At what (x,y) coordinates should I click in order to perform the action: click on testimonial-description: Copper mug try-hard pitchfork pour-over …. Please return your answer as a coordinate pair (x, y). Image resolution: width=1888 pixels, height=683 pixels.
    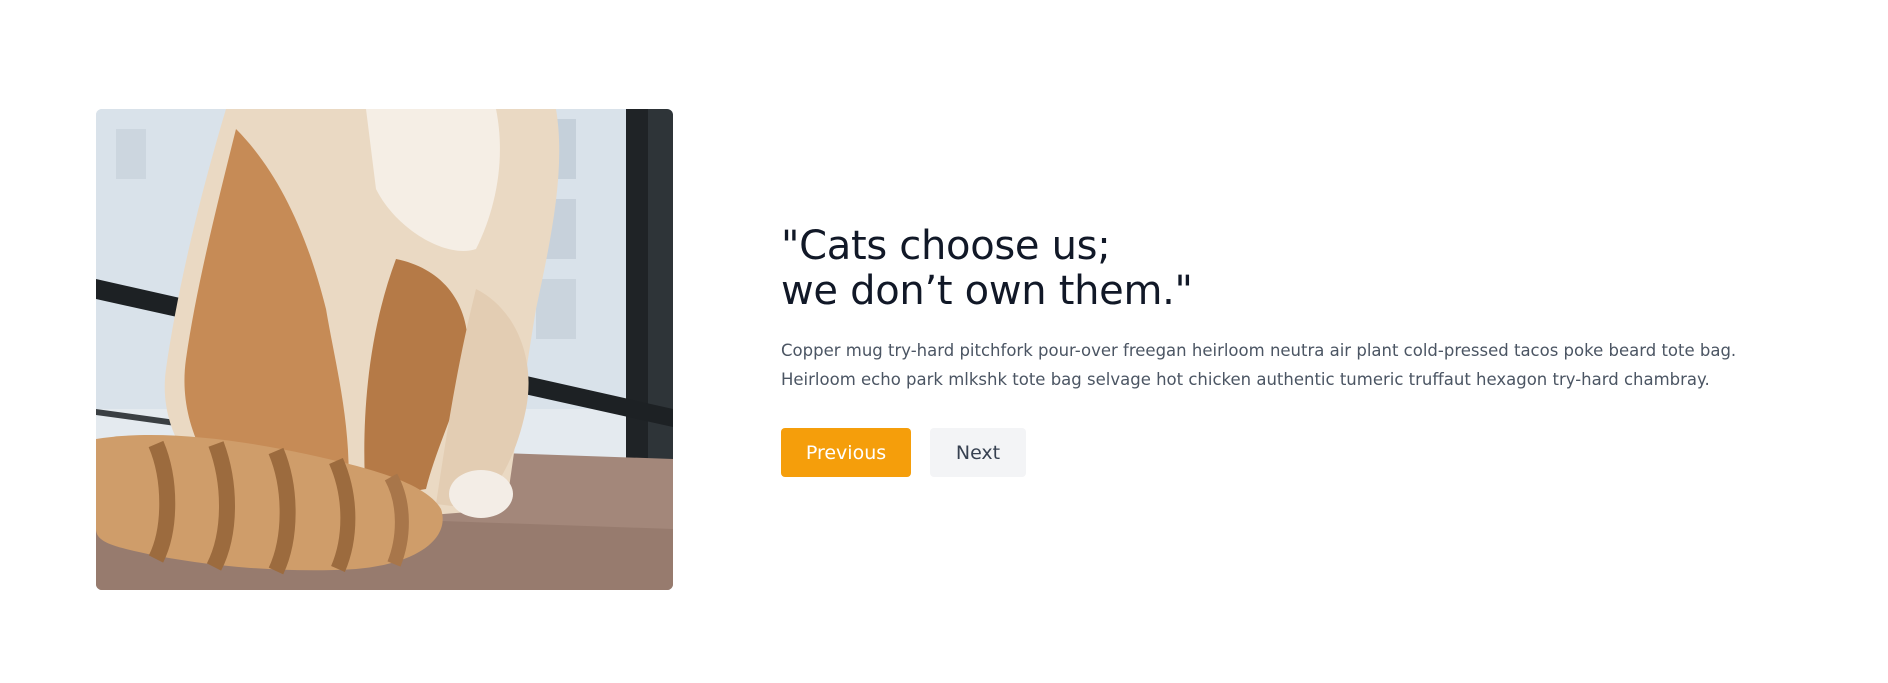
    Looking at the image, I should click on (1291, 365).